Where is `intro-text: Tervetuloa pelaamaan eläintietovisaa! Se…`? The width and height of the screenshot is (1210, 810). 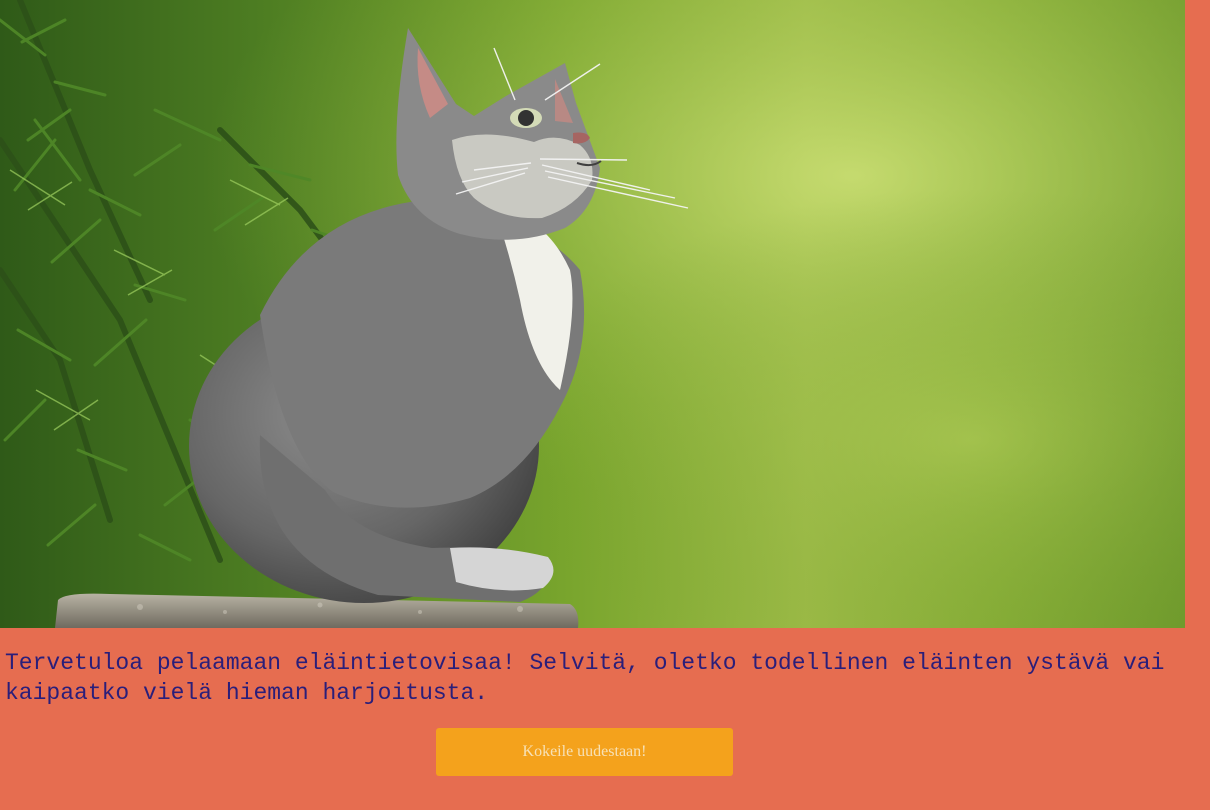 intro-text: Tervetuloa pelaamaan eläintietovisaa! Se… is located at coordinates (585, 678).